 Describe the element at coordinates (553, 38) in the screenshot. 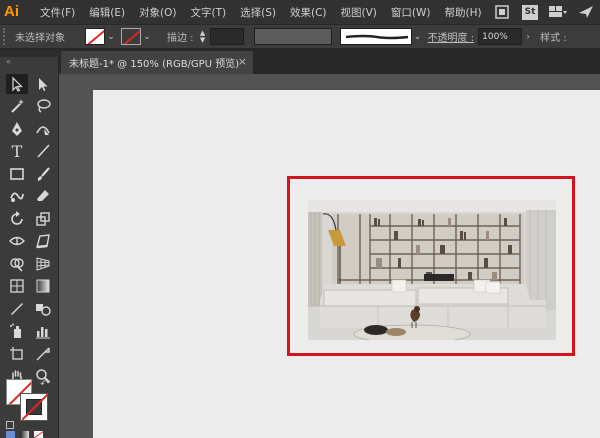

I see `style-label: 样式 :` at that location.